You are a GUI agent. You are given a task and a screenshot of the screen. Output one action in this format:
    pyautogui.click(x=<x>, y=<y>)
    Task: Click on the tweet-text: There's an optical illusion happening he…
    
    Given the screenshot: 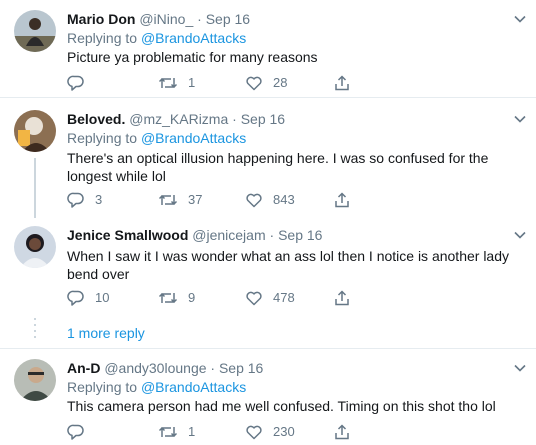 What is the action you would take?
    pyautogui.click(x=278, y=167)
    